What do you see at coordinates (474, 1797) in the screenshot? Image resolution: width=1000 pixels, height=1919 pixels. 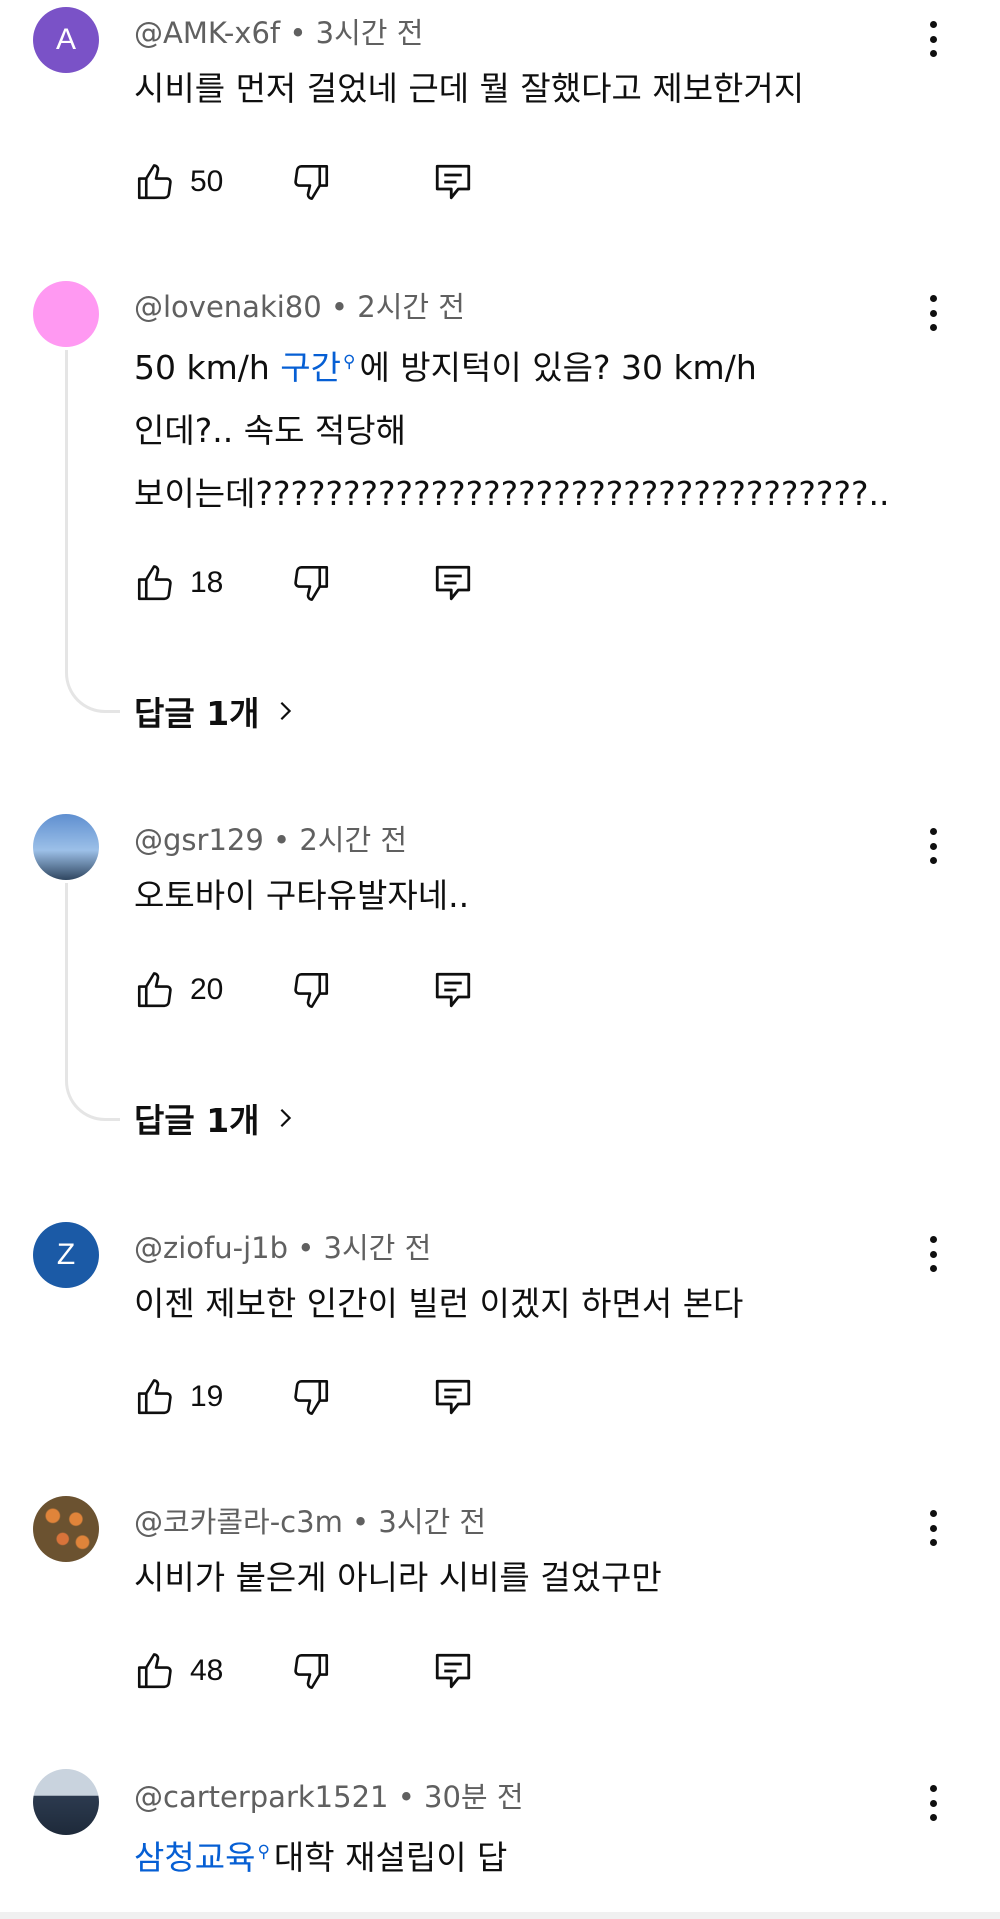 I see `comment-time: 30분 전` at bounding box center [474, 1797].